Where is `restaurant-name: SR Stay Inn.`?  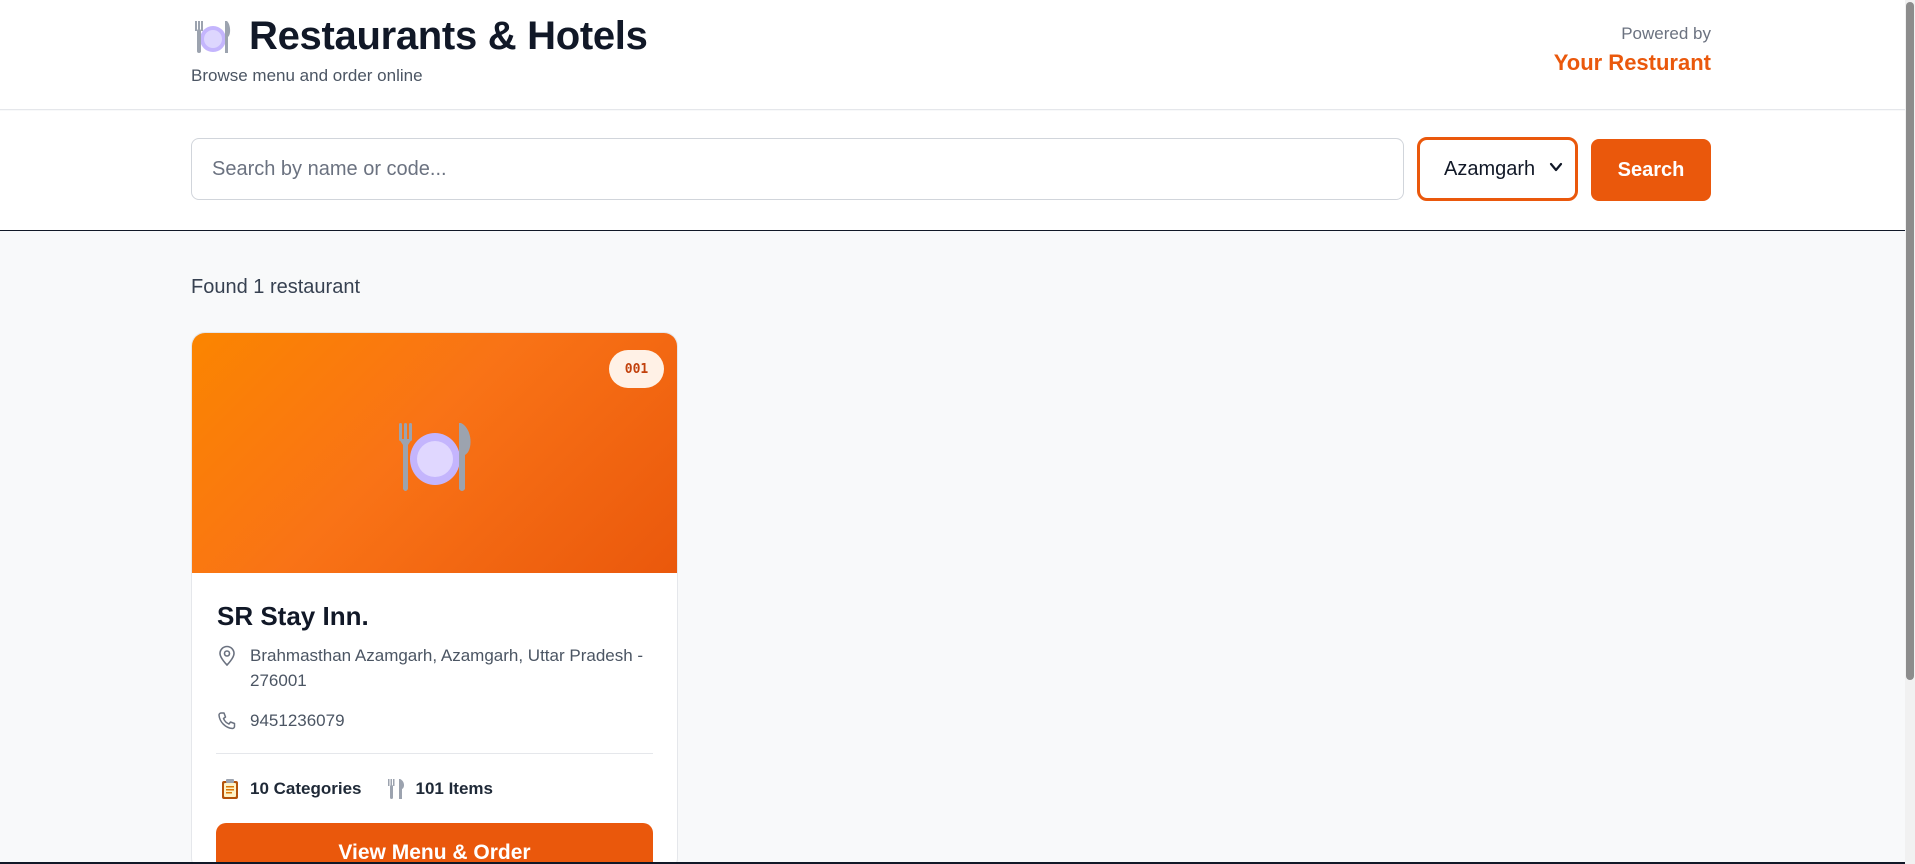 restaurant-name: SR Stay Inn. is located at coordinates (293, 616).